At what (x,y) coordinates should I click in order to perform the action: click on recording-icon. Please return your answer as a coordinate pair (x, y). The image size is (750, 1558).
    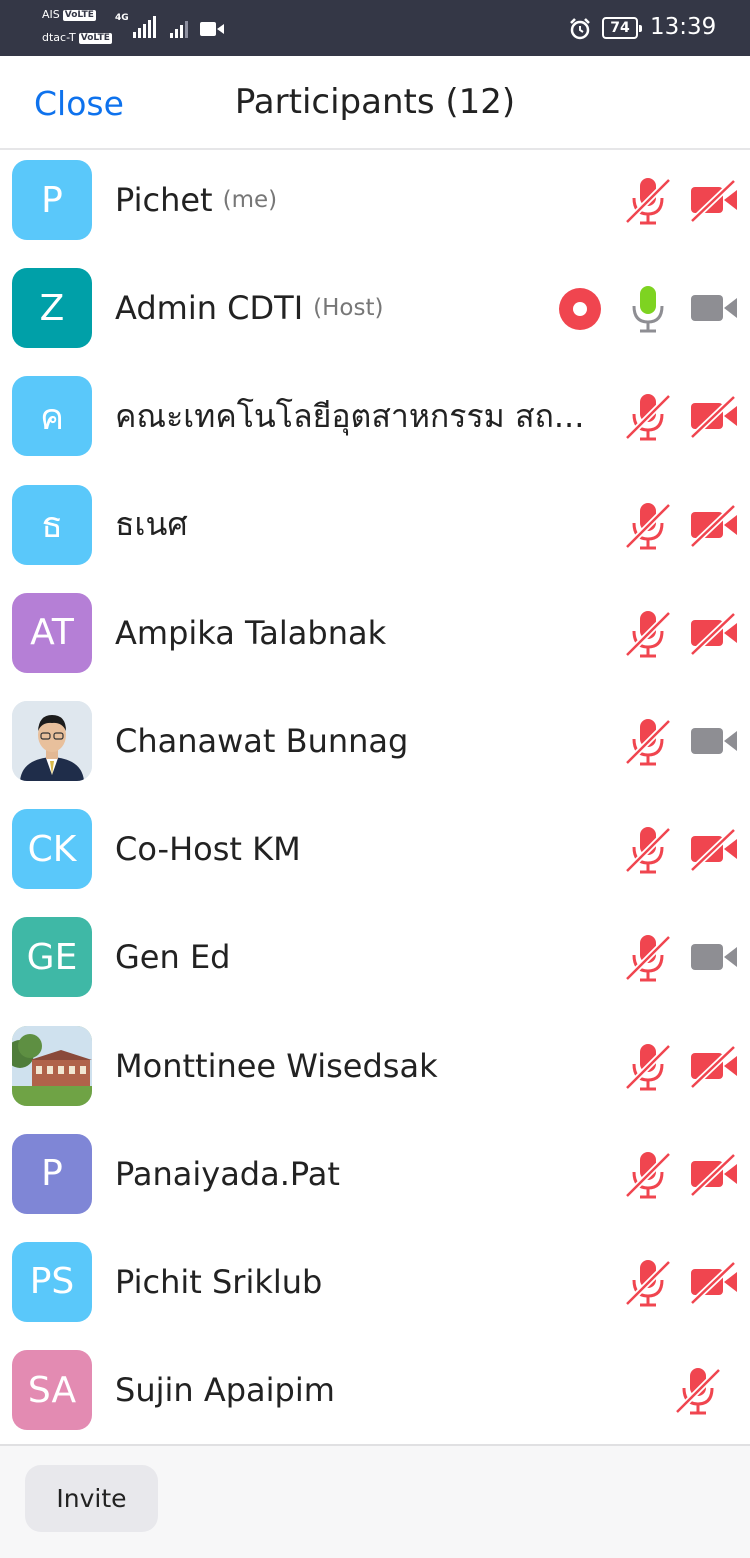
    Looking at the image, I should click on (580, 311).